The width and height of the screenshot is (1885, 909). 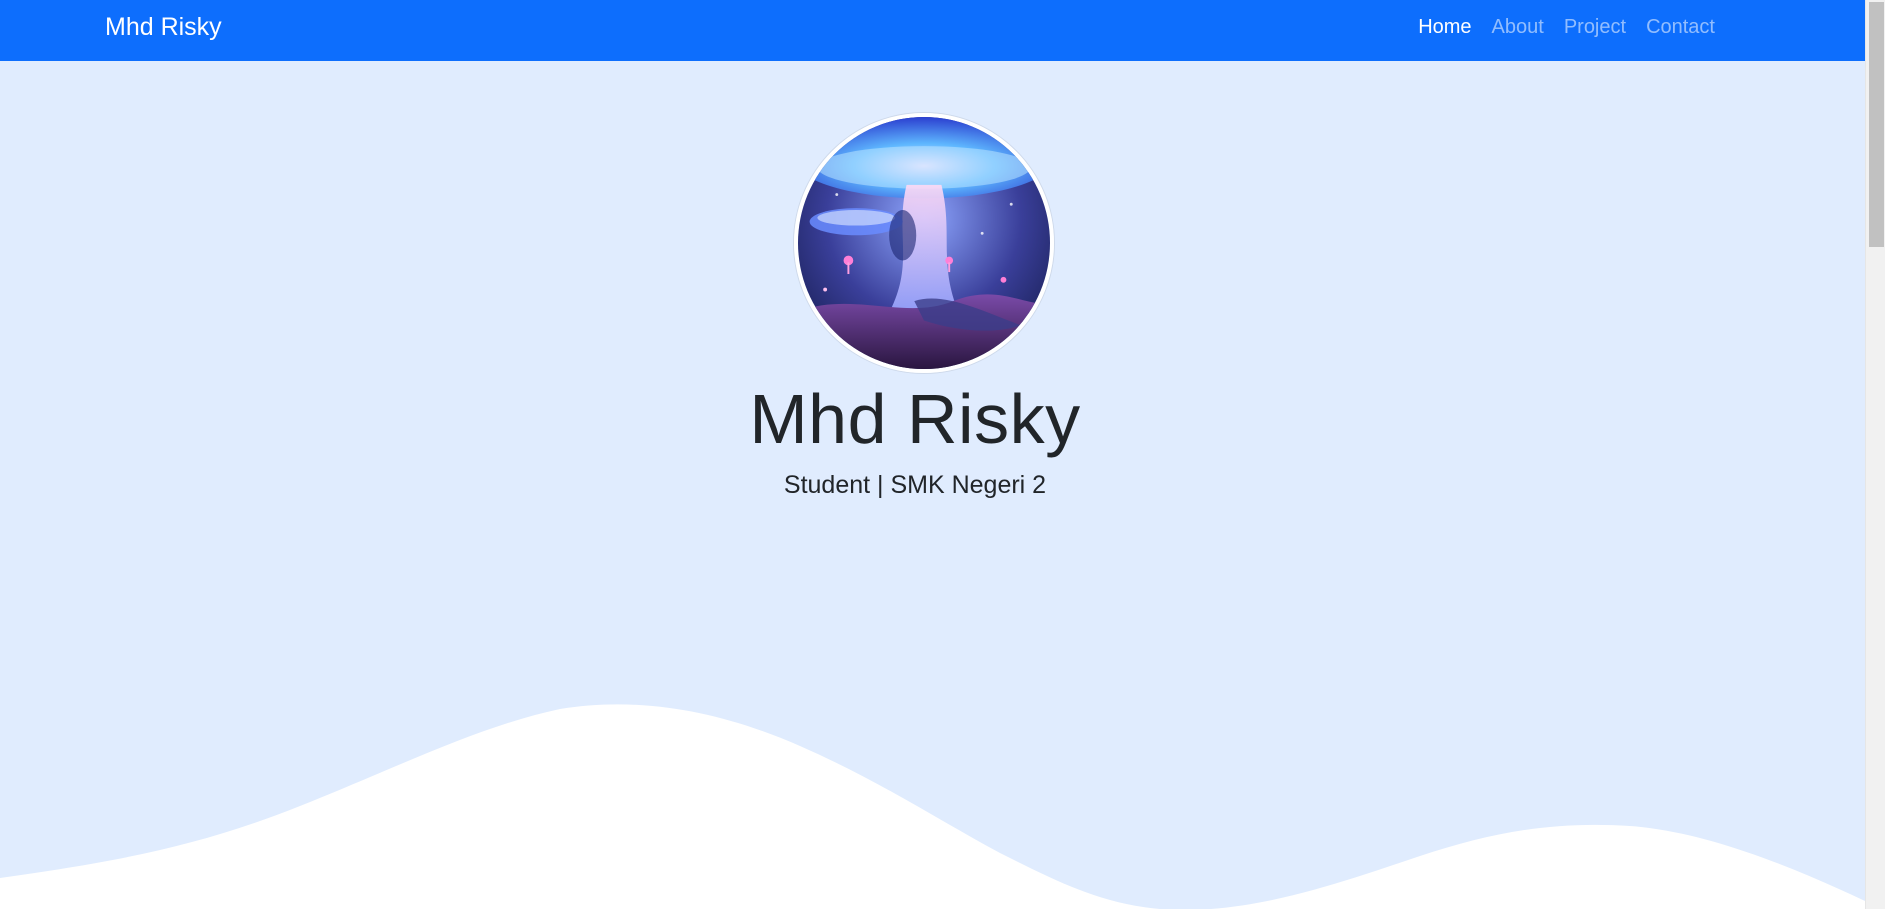 I want to click on vertical-scrollbar, so click(x=1875, y=454).